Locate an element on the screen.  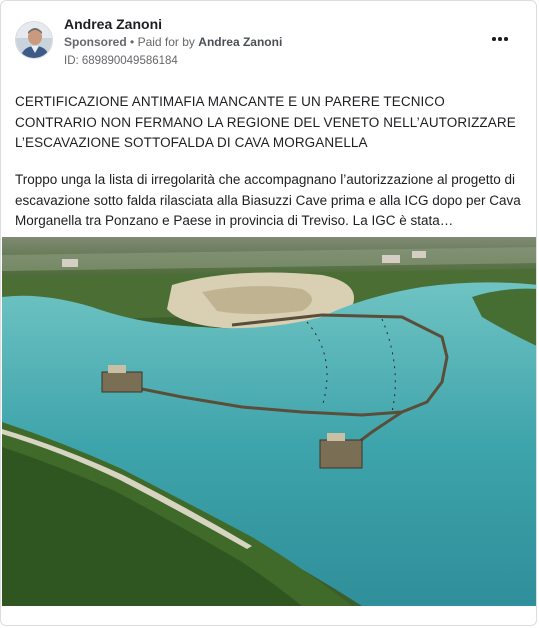
avatar is located at coordinates (34, 40).